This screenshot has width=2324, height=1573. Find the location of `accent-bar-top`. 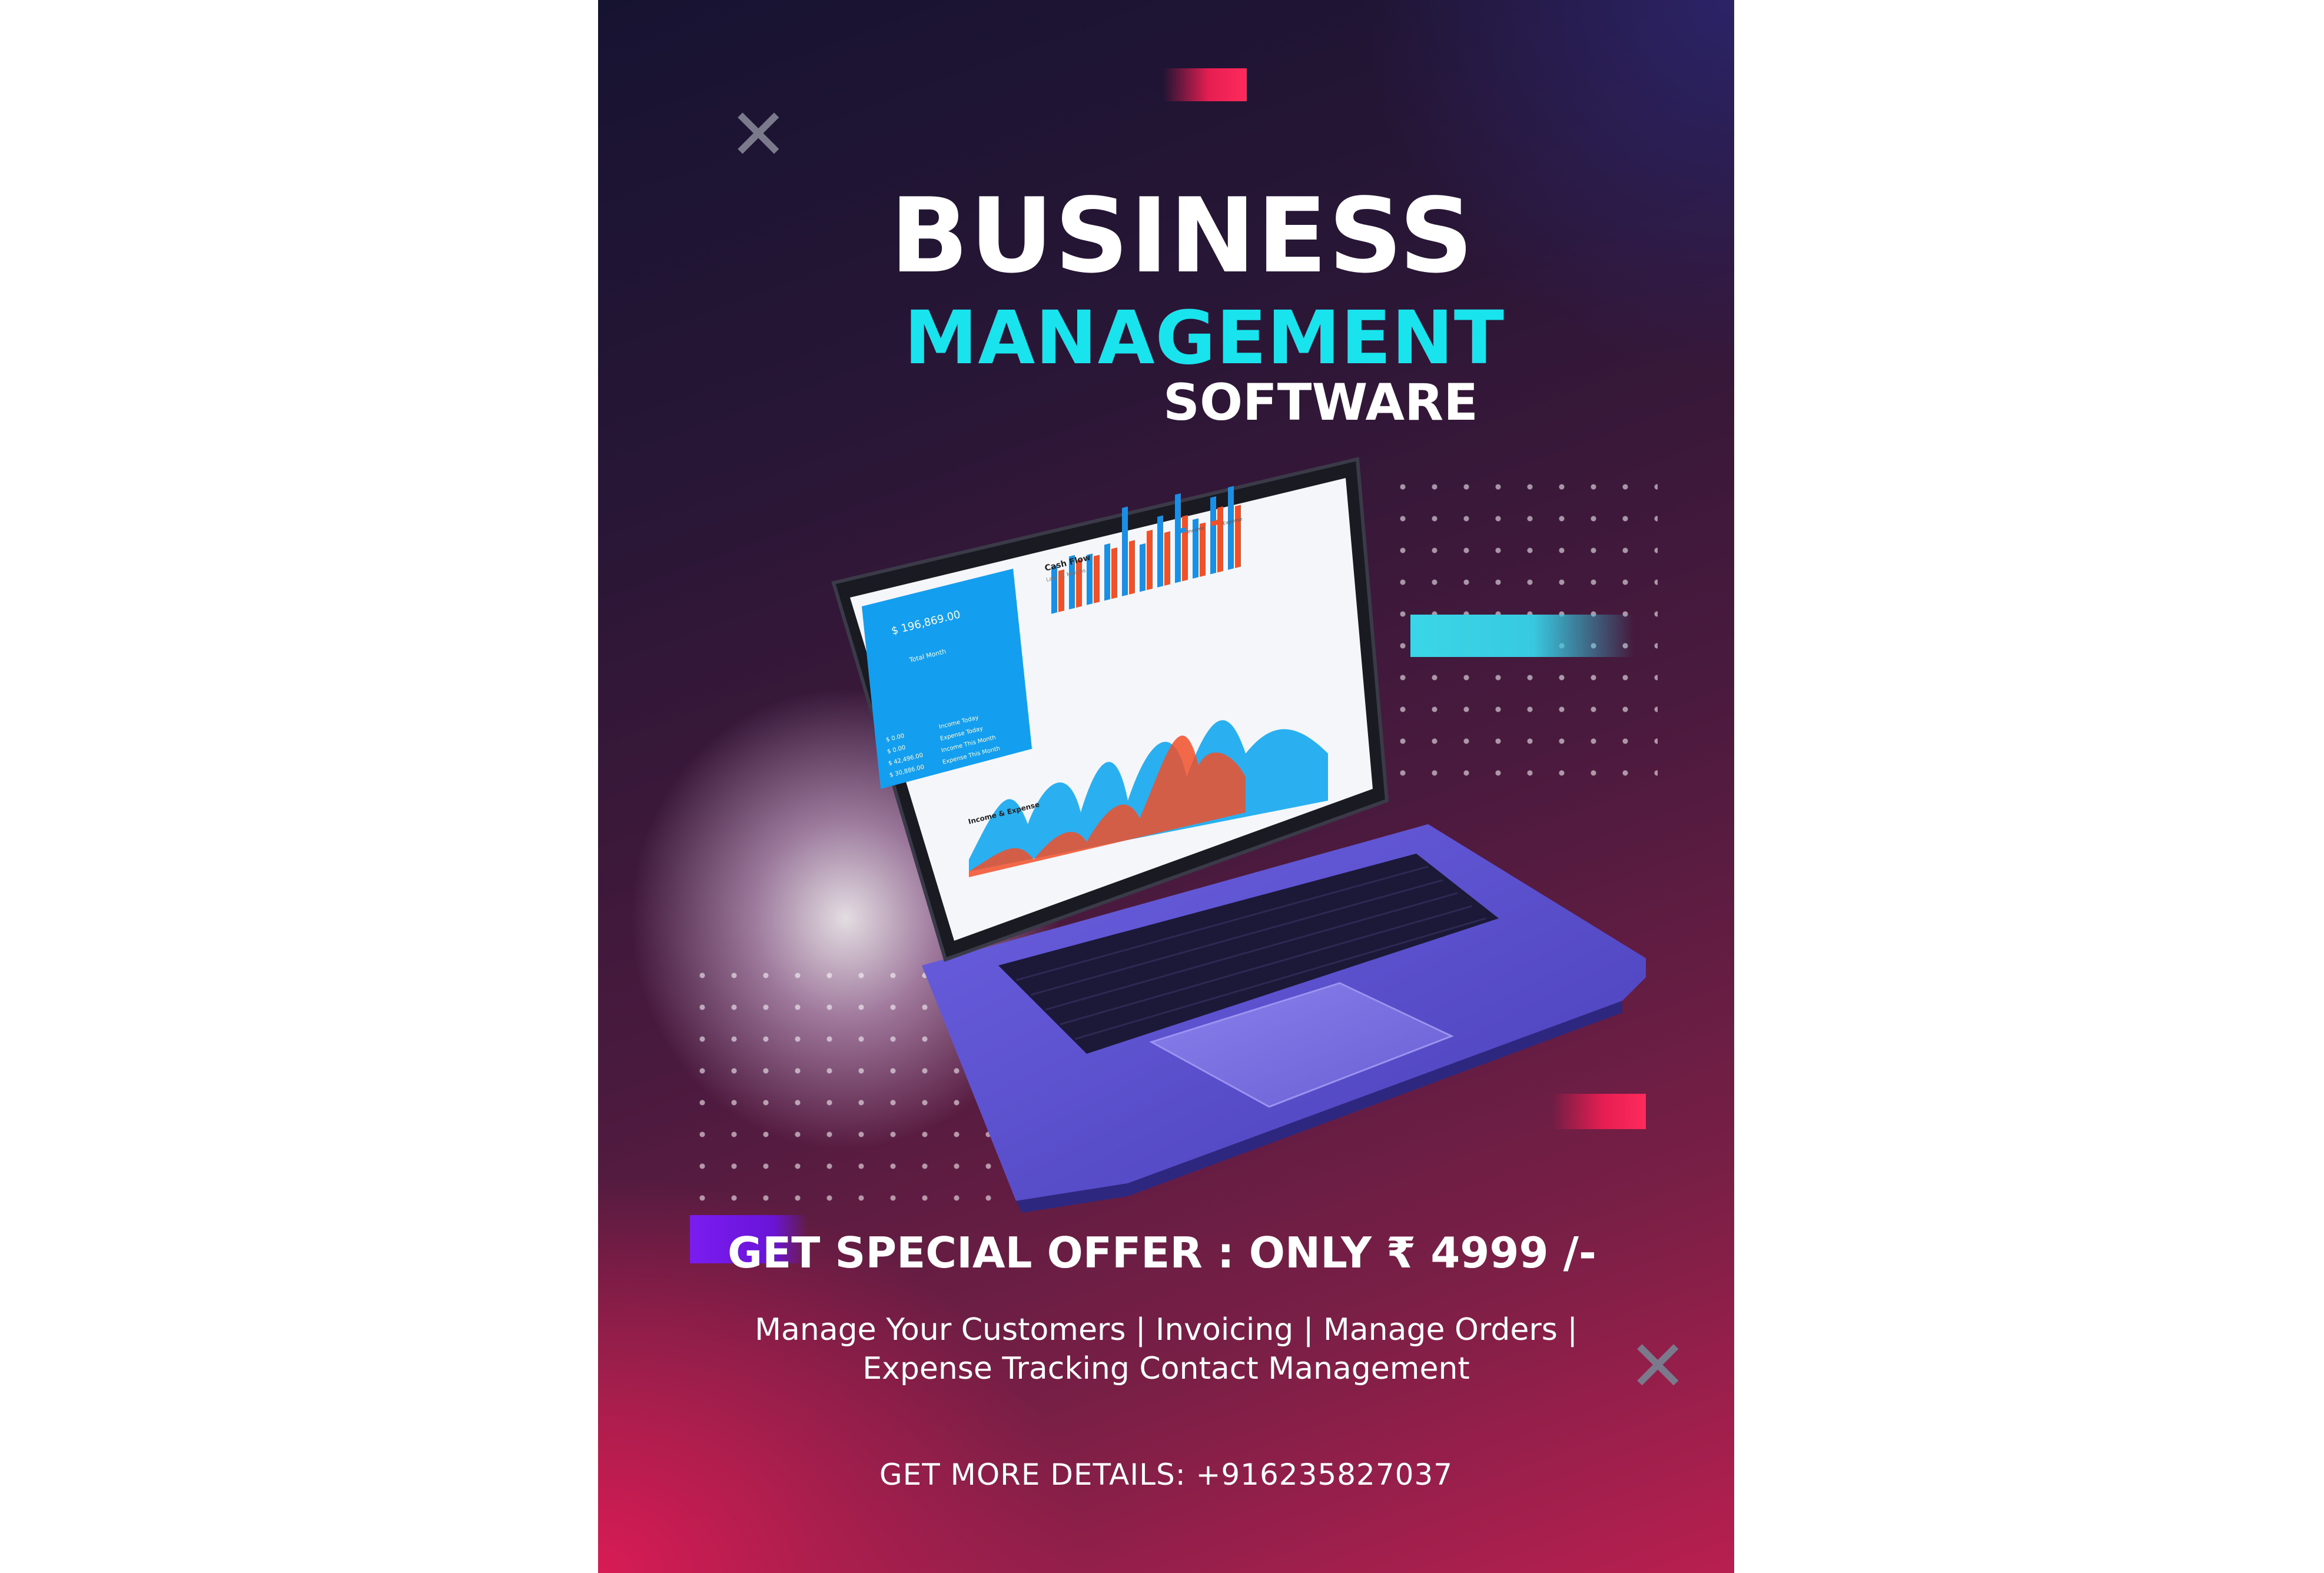

accent-bar-top is located at coordinates (1205, 85).